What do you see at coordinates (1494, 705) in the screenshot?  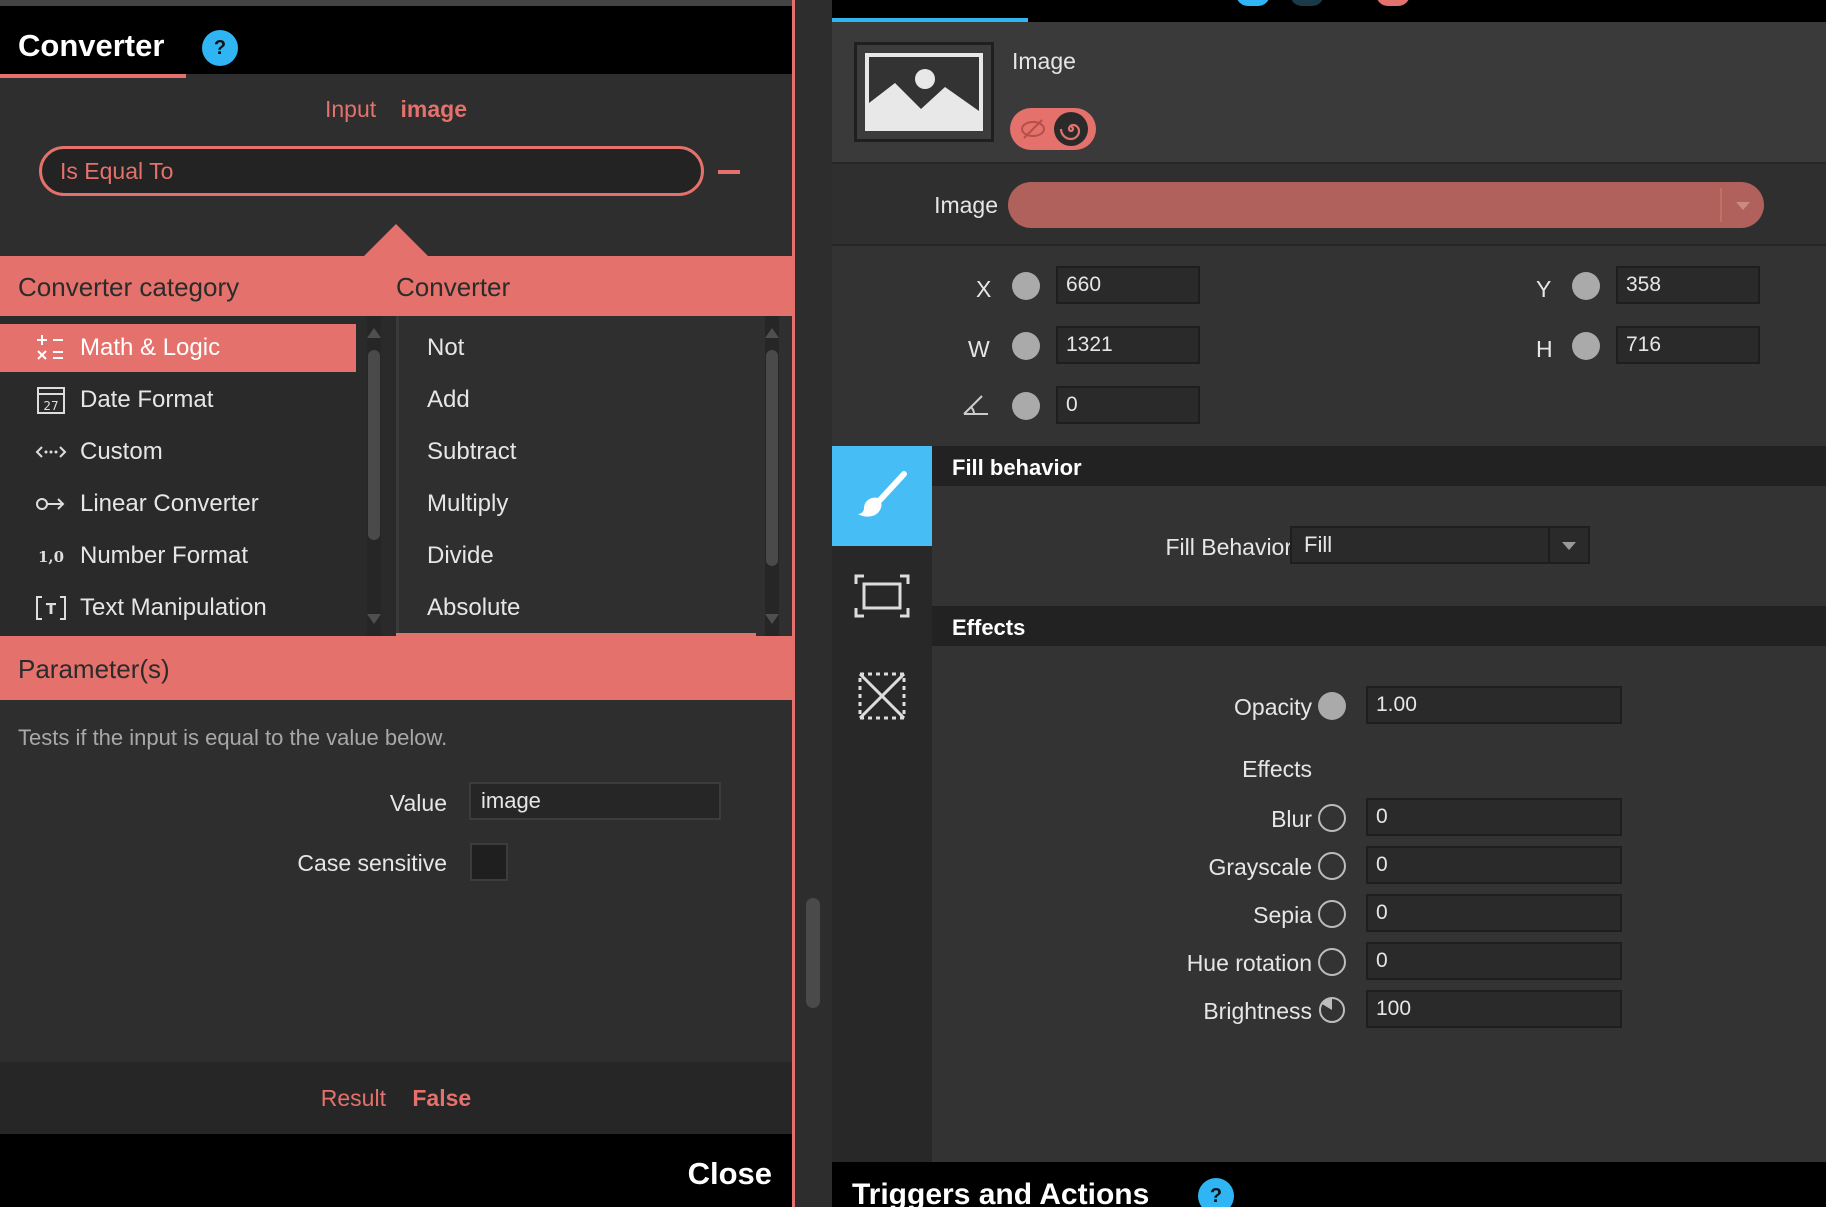 I see `opacity-input: 1.00` at bounding box center [1494, 705].